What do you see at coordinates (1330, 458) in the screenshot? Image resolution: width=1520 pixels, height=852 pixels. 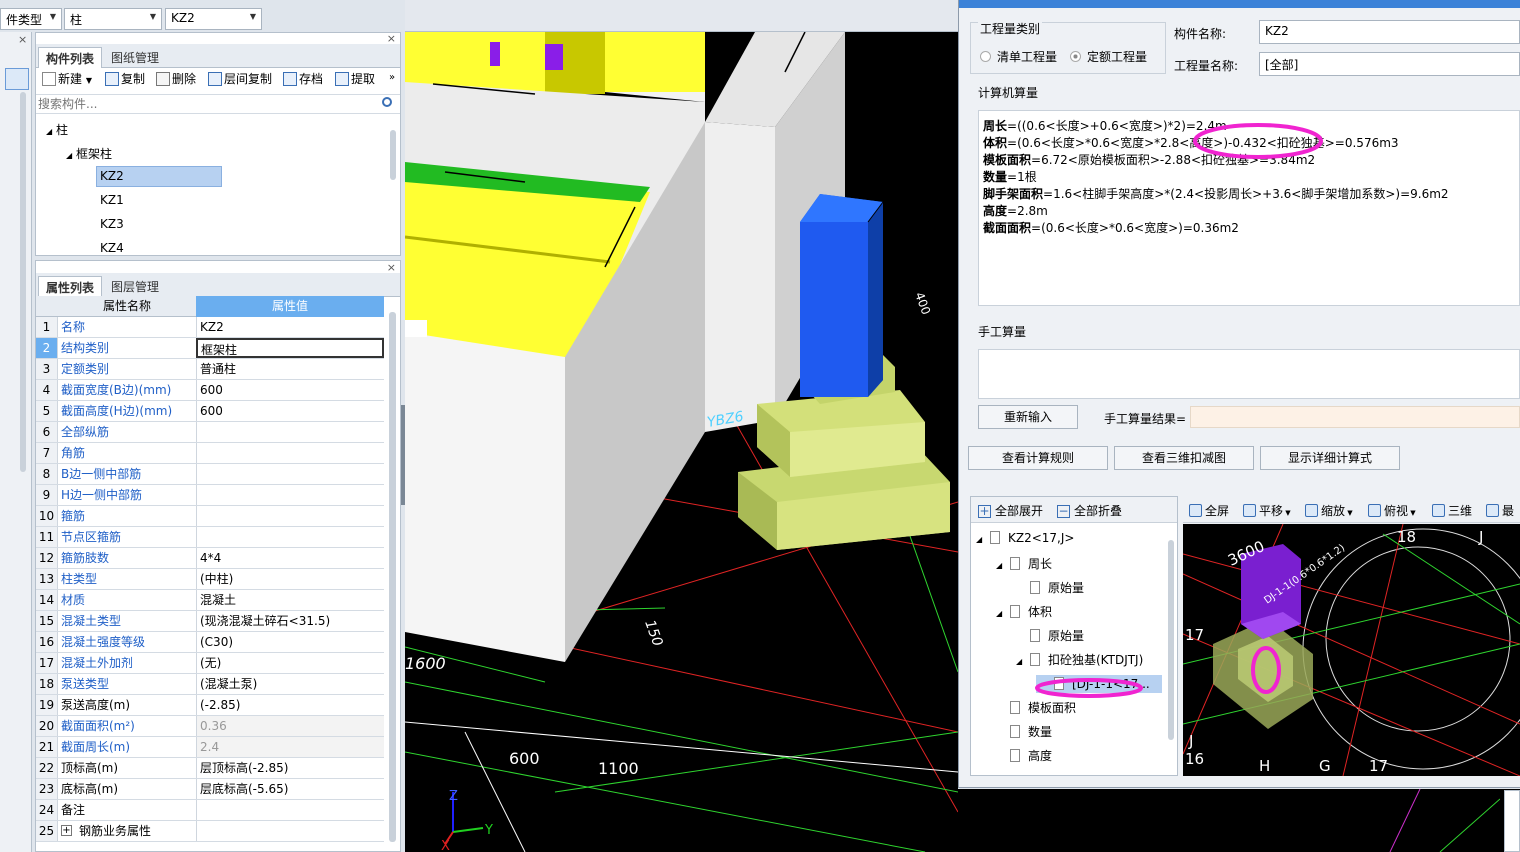 I see `show-detail-button: 显示详细计算式` at bounding box center [1330, 458].